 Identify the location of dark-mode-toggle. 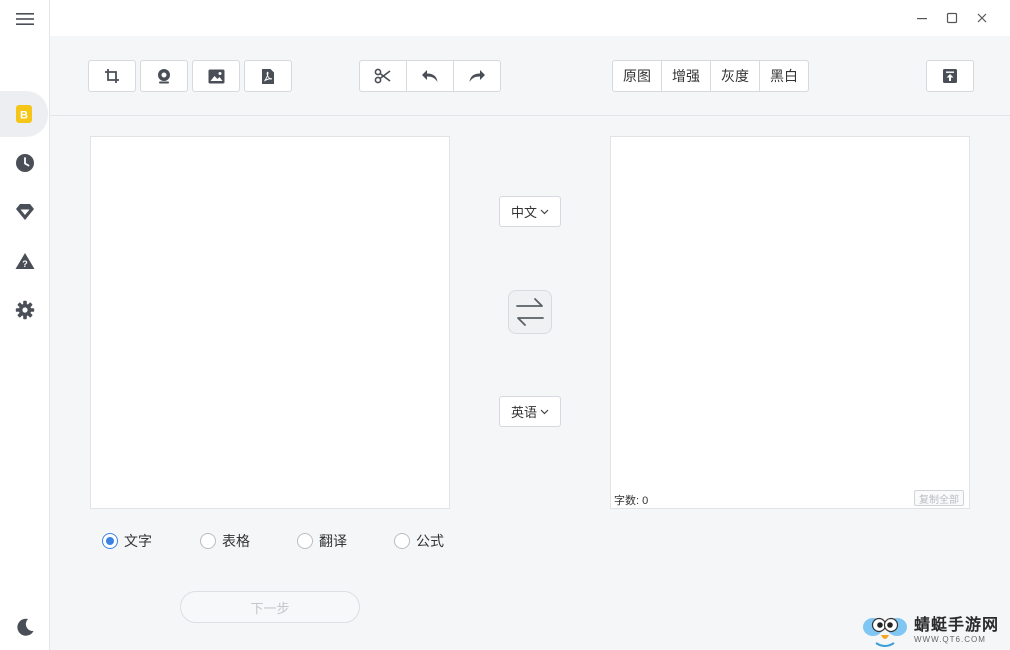
(25, 627).